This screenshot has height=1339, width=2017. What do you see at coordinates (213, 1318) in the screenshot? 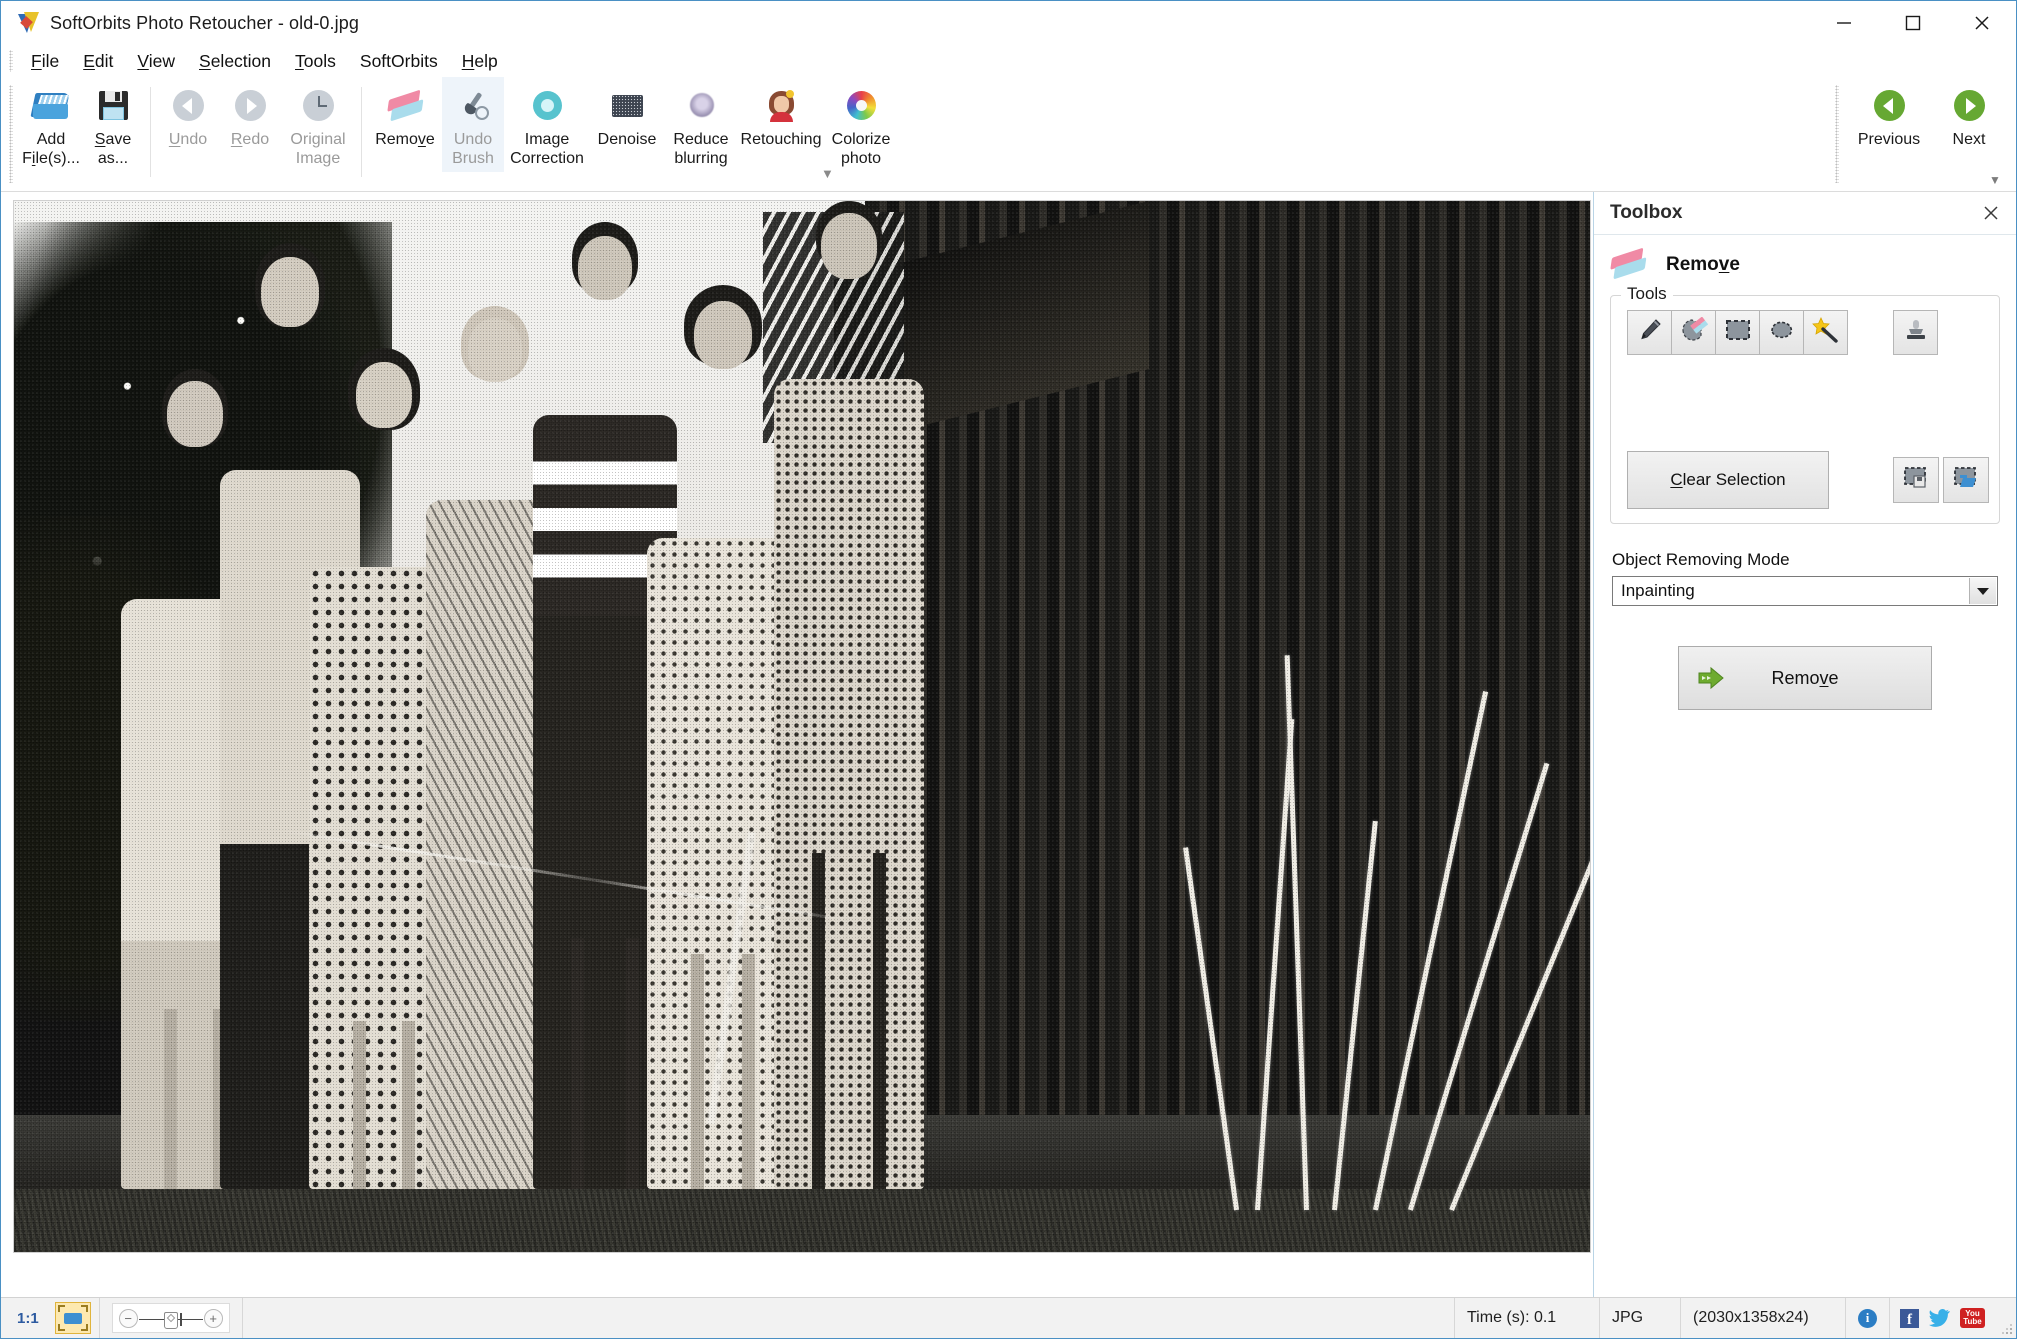
I see `zoom-in-button: +` at bounding box center [213, 1318].